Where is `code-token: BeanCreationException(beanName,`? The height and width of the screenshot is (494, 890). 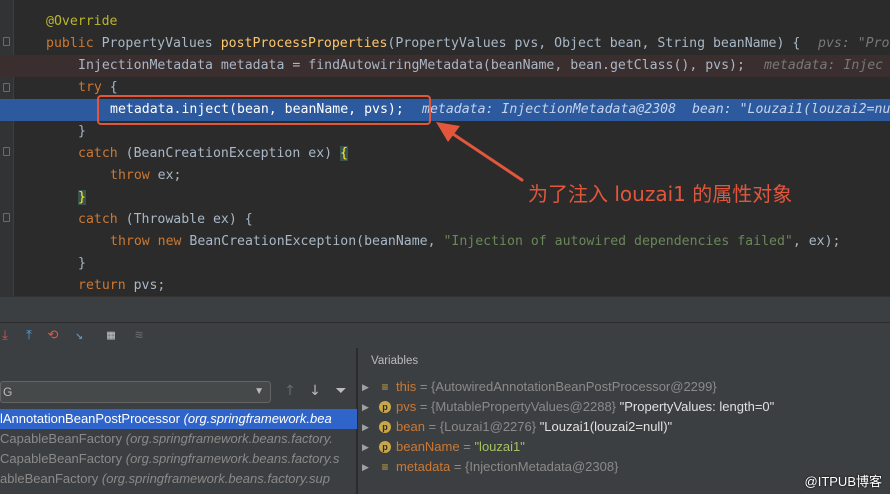
code-token: BeanCreationException(beanName, is located at coordinates (312, 241).